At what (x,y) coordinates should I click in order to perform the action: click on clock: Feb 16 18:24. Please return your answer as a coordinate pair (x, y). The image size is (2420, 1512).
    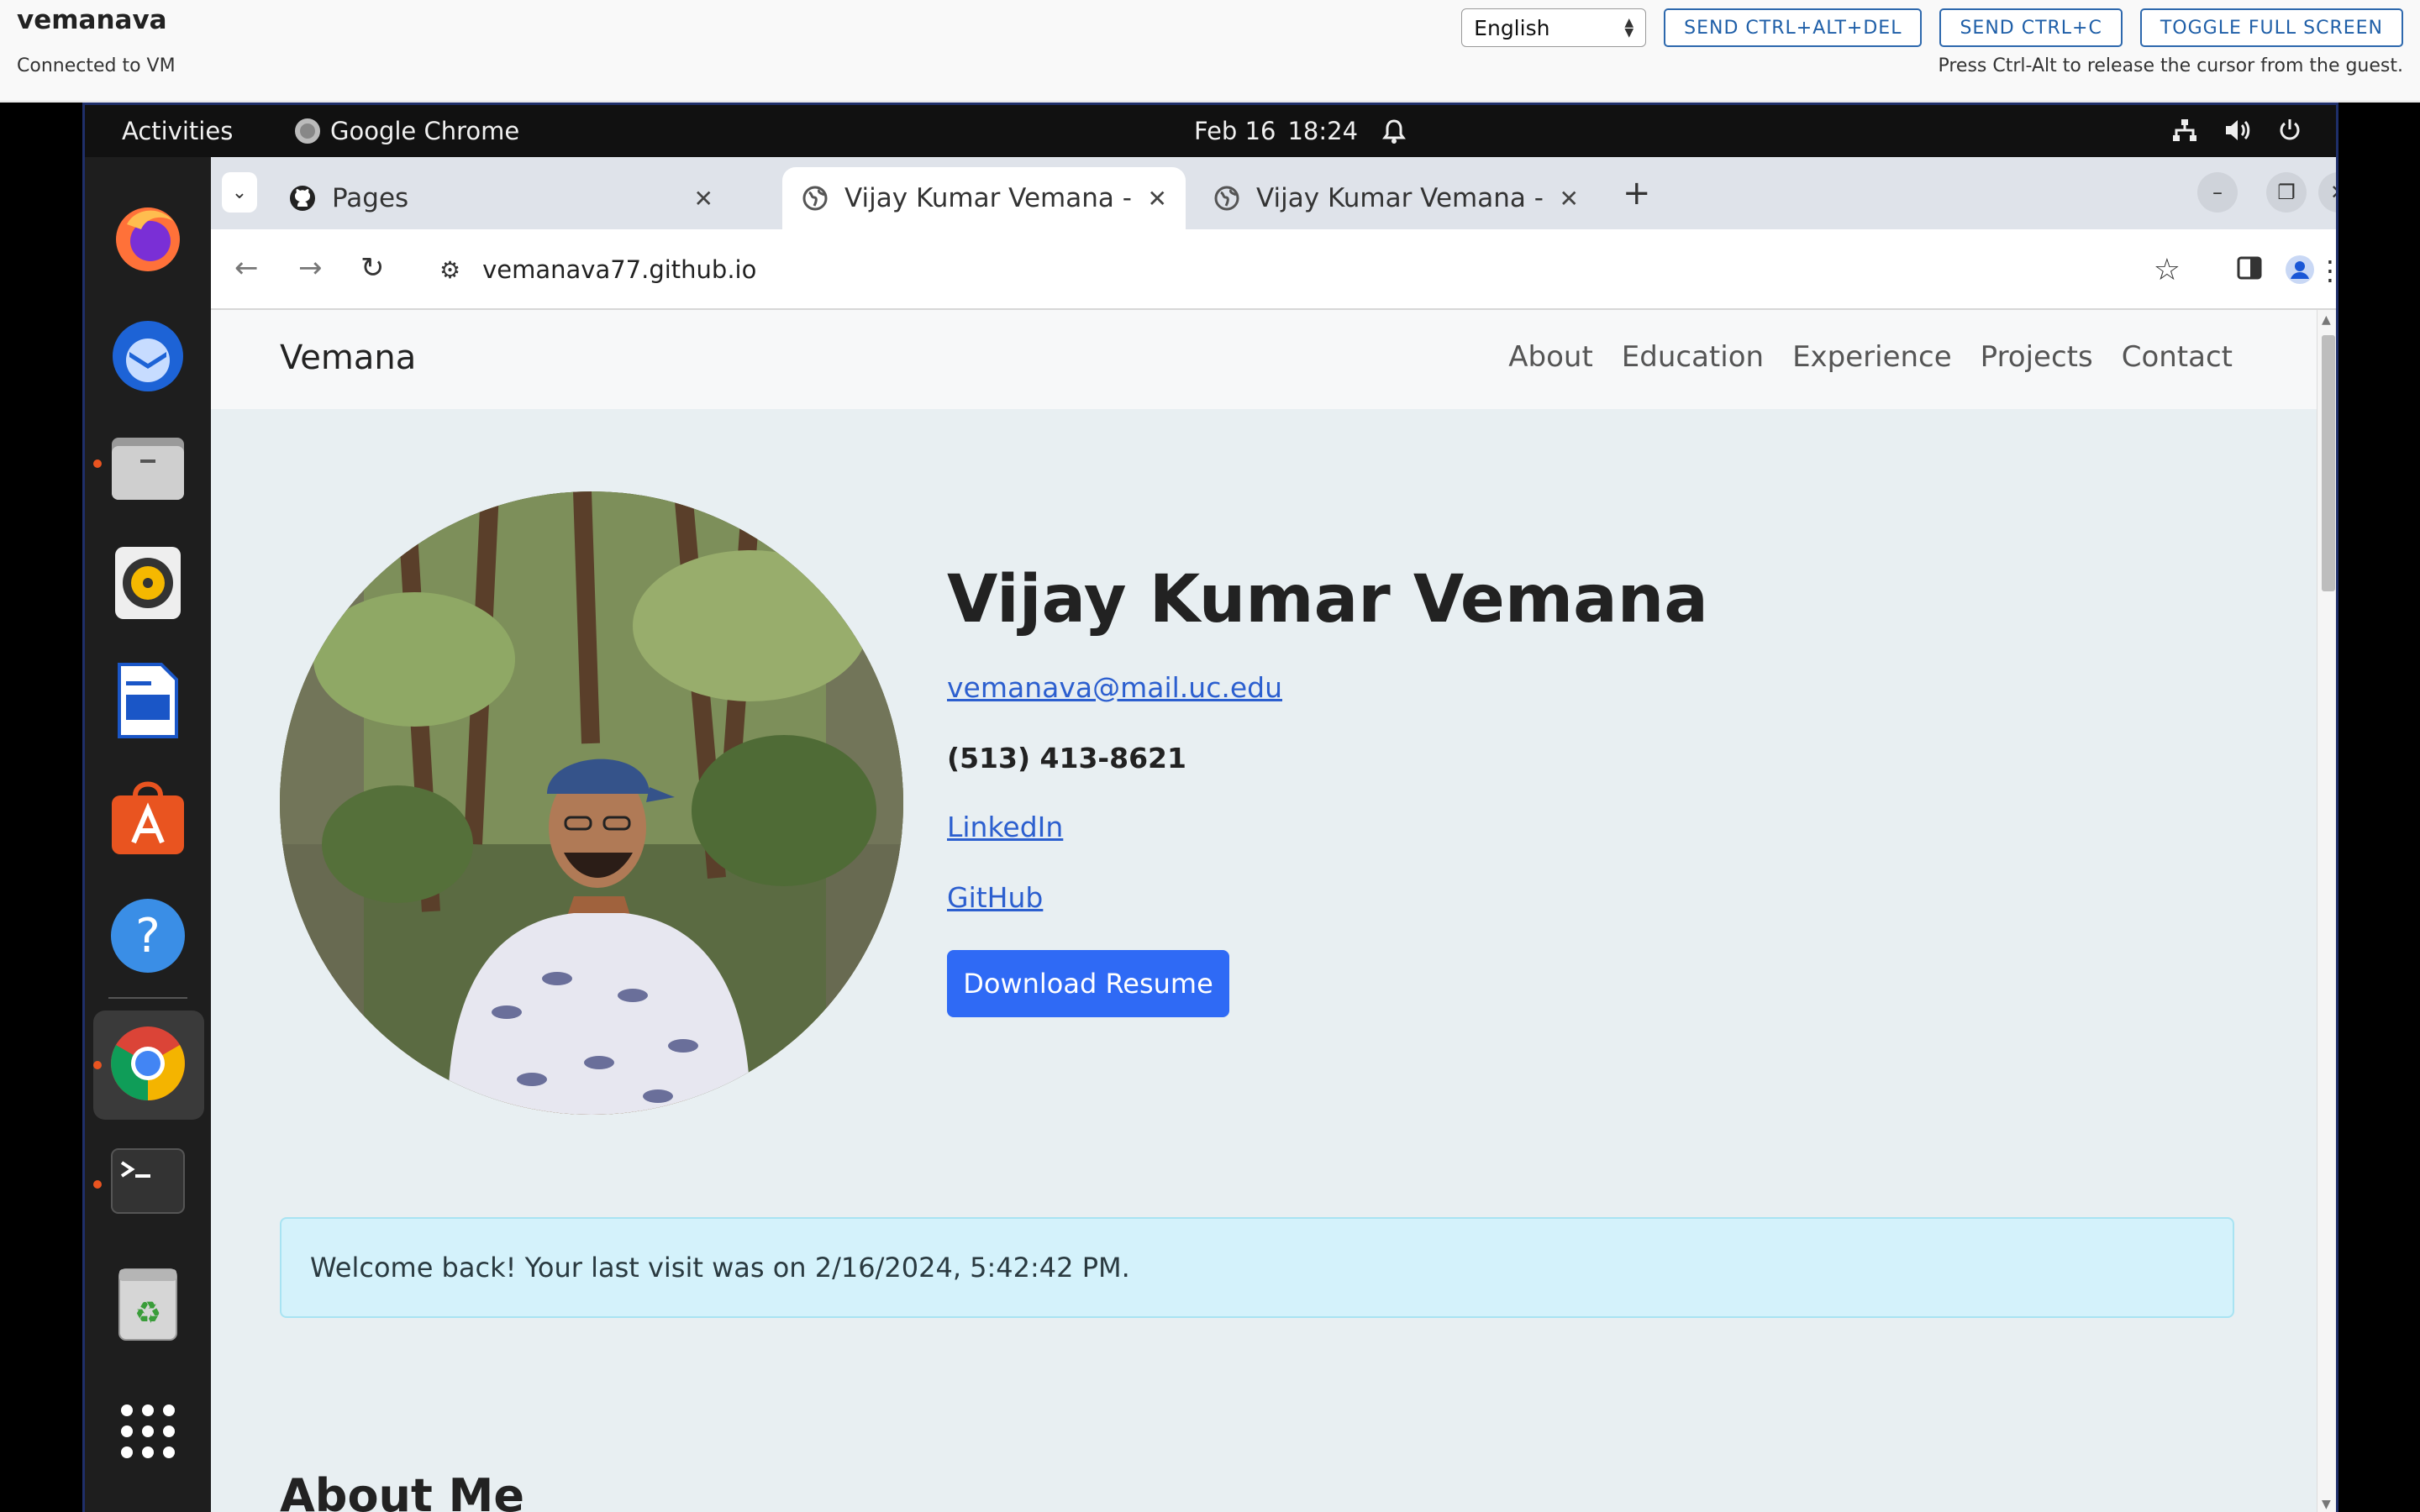
    Looking at the image, I should click on (1300, 131).